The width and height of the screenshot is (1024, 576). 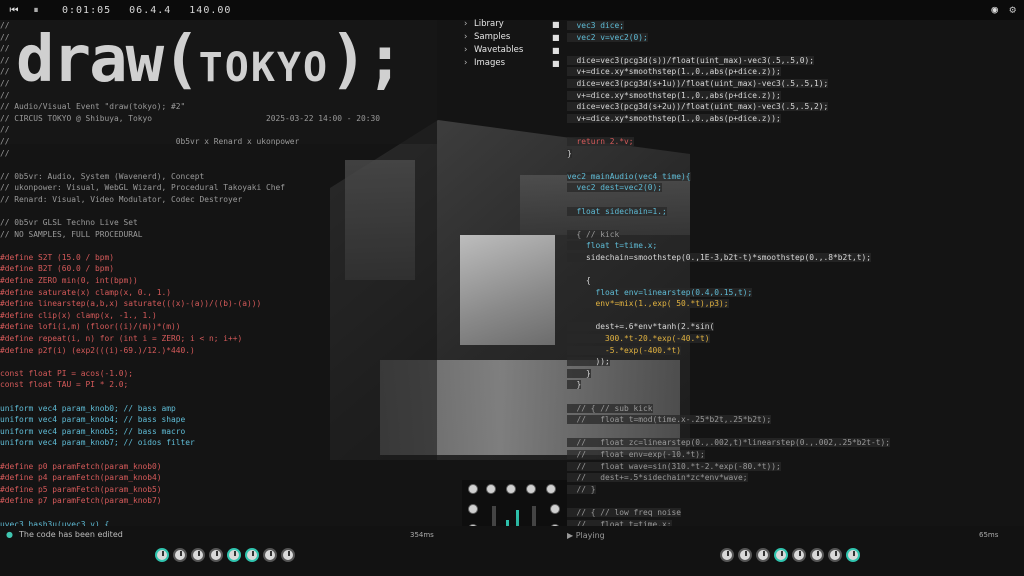 I want to click on code-line: #define p7 paramFetch(param_knob7), so click(x=218, y=501).